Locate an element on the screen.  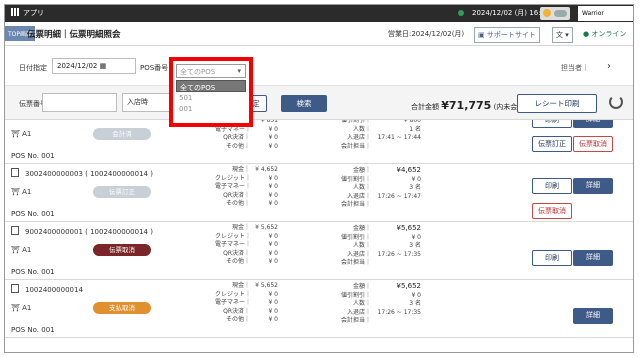
app-menu: アプリ is located at coordinates (27, 13).